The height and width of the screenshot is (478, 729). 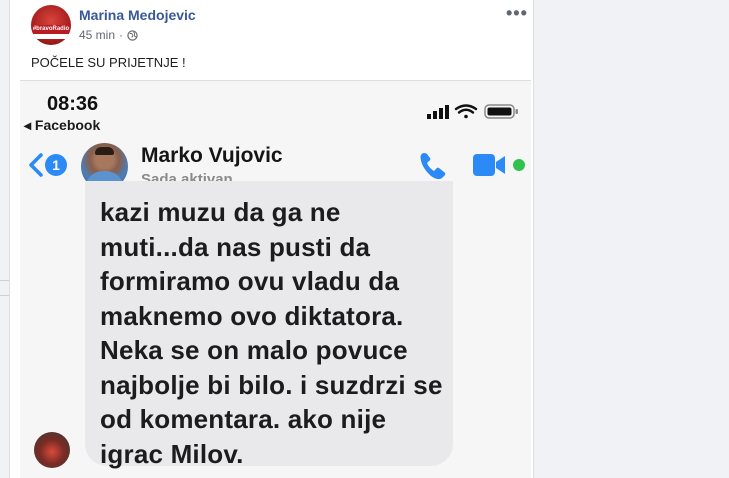 I want to click on video-camera-icon, so click(x=489, y=165).